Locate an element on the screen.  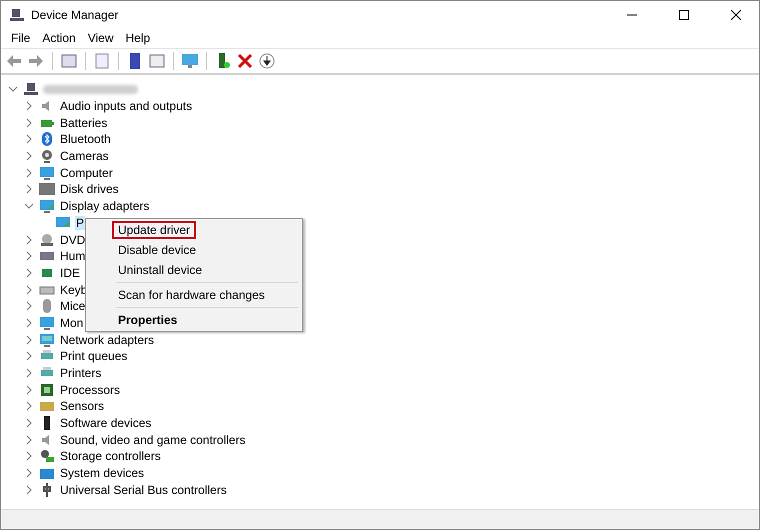
tree-item: Batteries is located at coordinates (83, 123).